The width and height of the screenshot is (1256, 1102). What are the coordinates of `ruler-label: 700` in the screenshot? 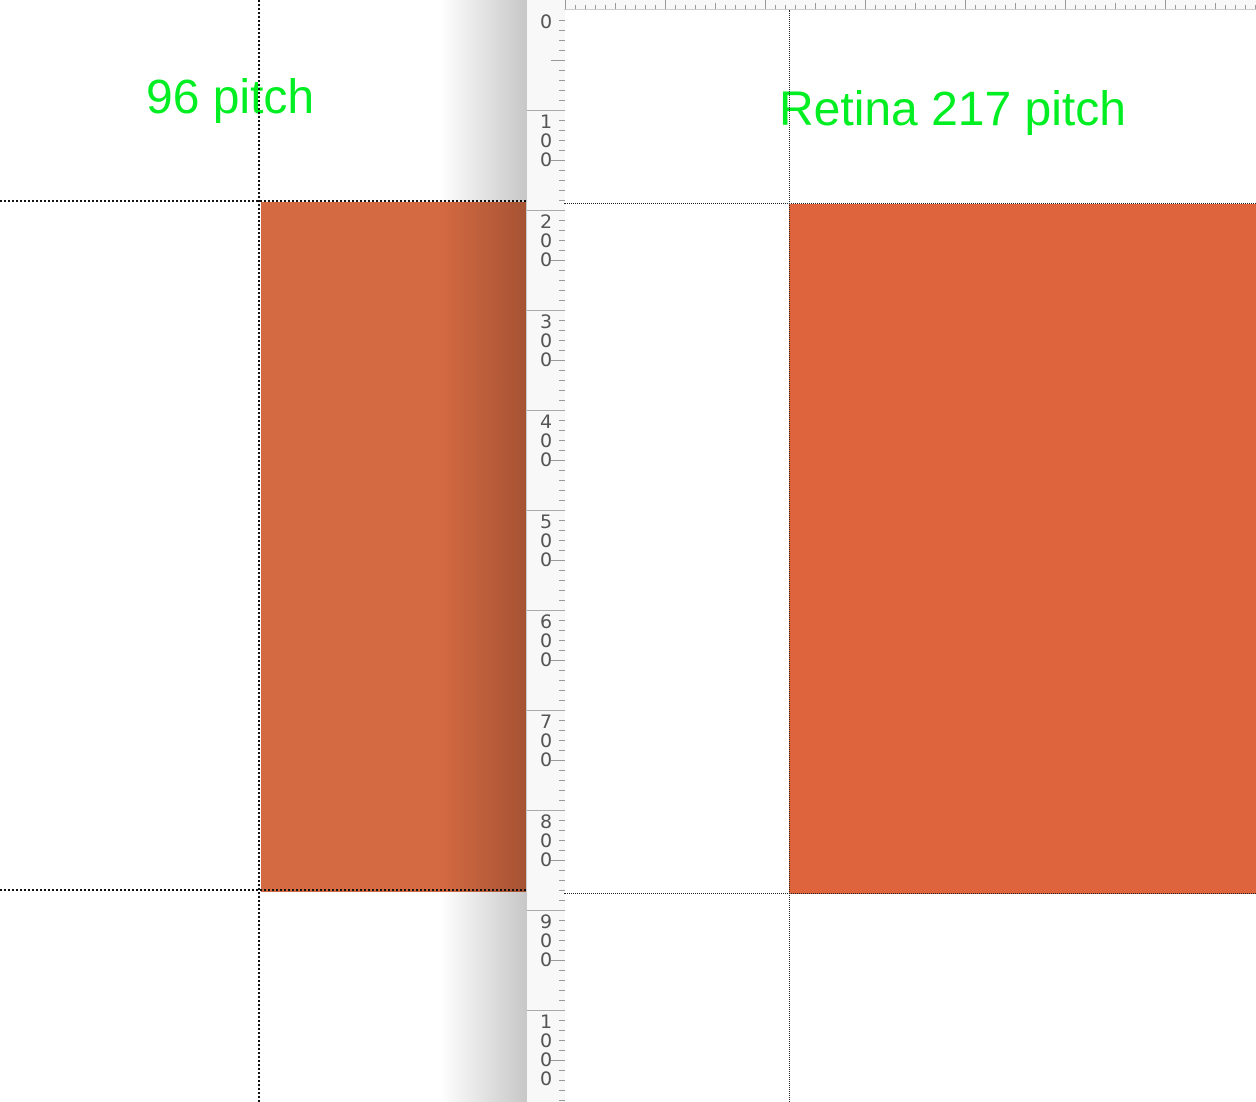 It's located at (546, 741).